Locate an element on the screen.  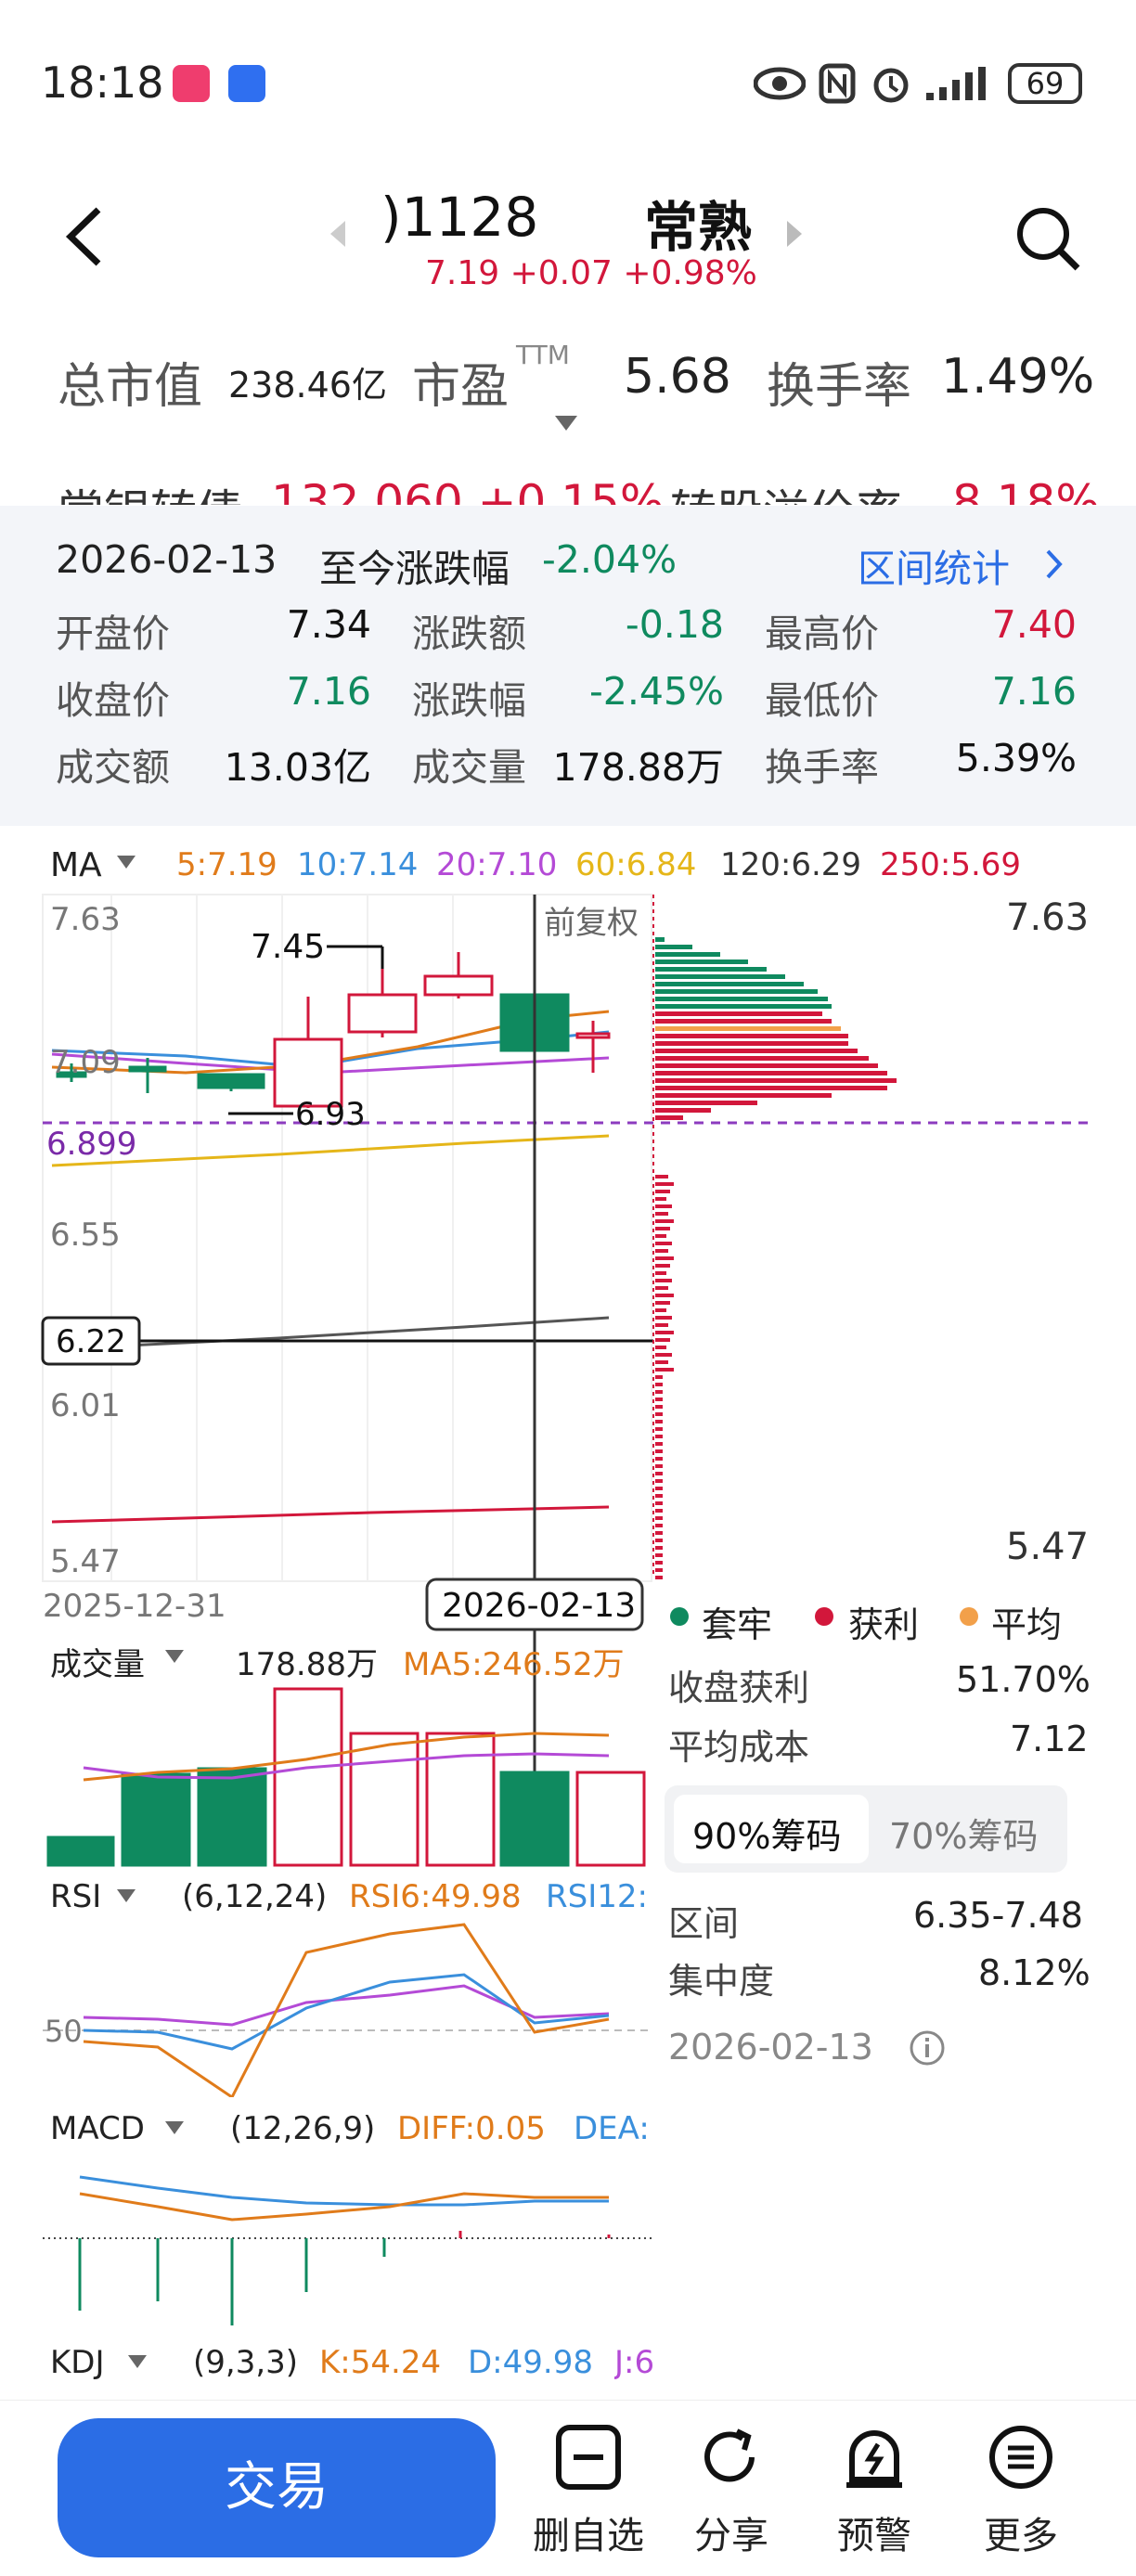
macd-chart is located at coordinates (326, 2239).